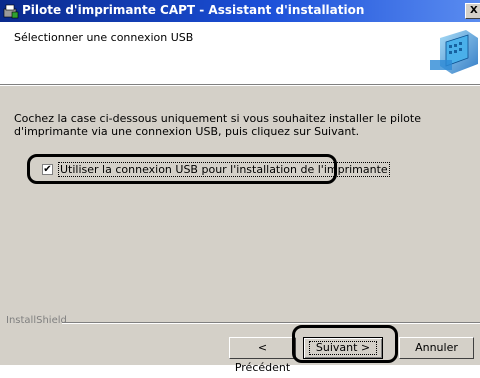 This screenshot has height=378, width=480. I want to click on close-button: X, so click(472, 11).